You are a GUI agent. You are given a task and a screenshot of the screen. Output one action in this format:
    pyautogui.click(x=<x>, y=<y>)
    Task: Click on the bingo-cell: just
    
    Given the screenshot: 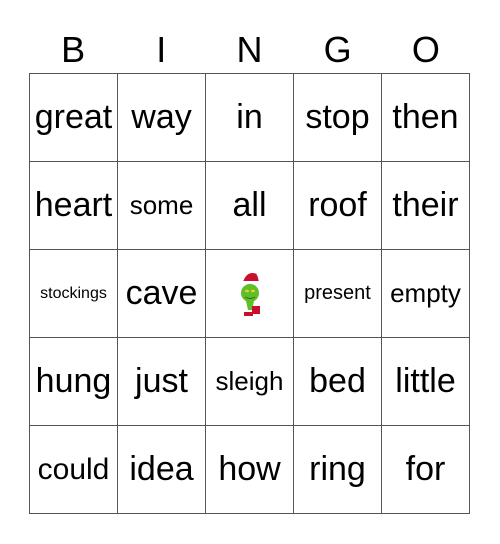 What is the action you would take?
    pyautogui.click(x=162, y=382)
    